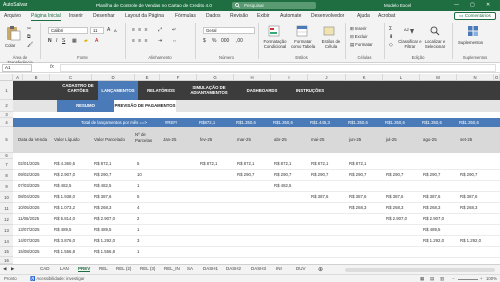  Describe the element at coordinates (475, 16) in the screenshot. I see `comments-button: ▭ Comentários` at that location.